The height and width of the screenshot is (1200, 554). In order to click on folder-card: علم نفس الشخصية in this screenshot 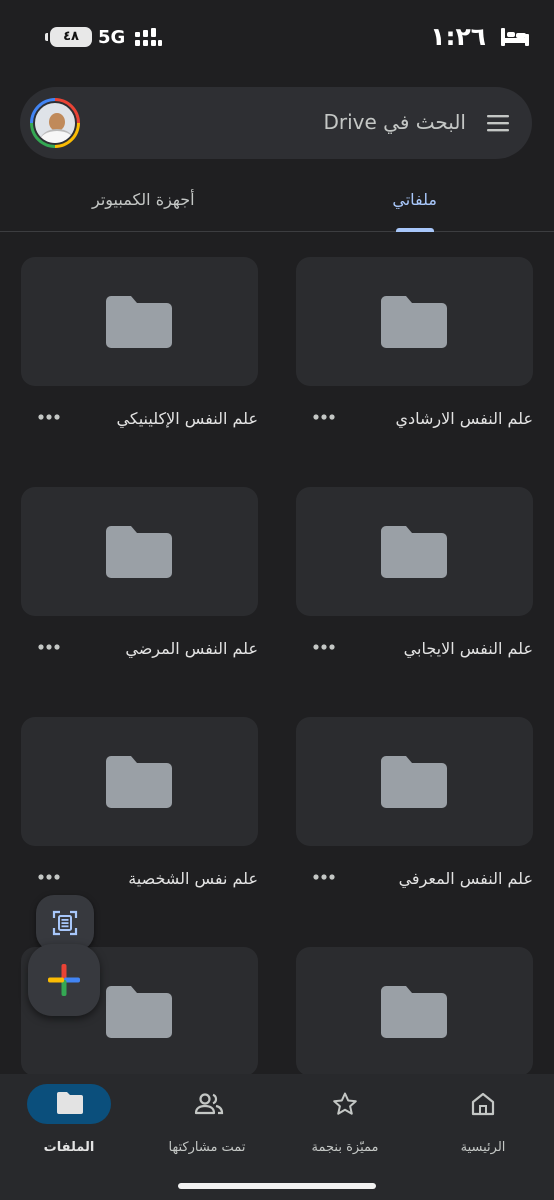, I will do `click(139, 802)`.